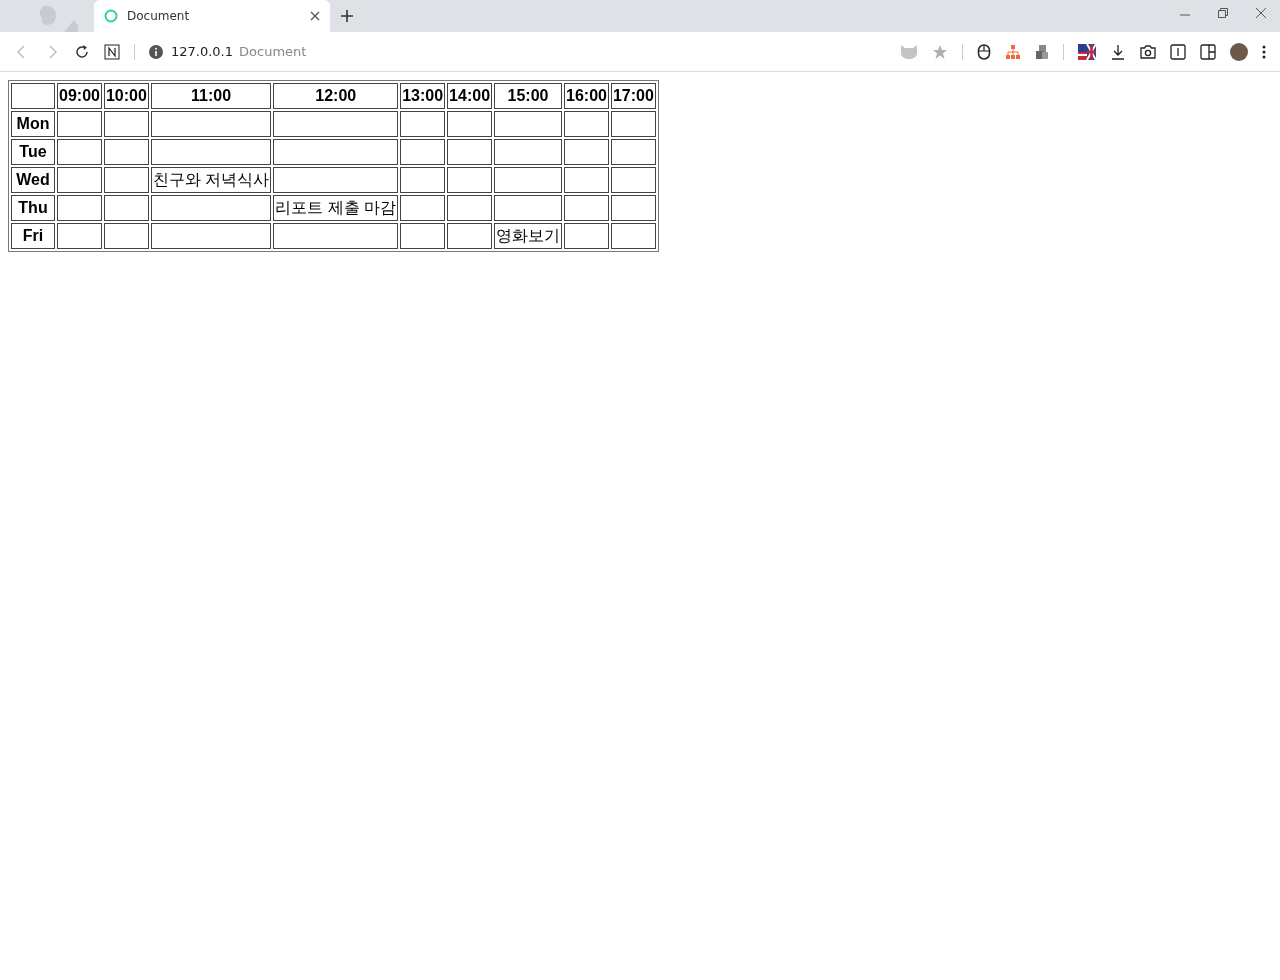 Image resolution: width=1280 pixels, height=980 pixels. Describe the element at coordinates (586, 96) in the screenshot. I see `time-header: 16:00` at that location.